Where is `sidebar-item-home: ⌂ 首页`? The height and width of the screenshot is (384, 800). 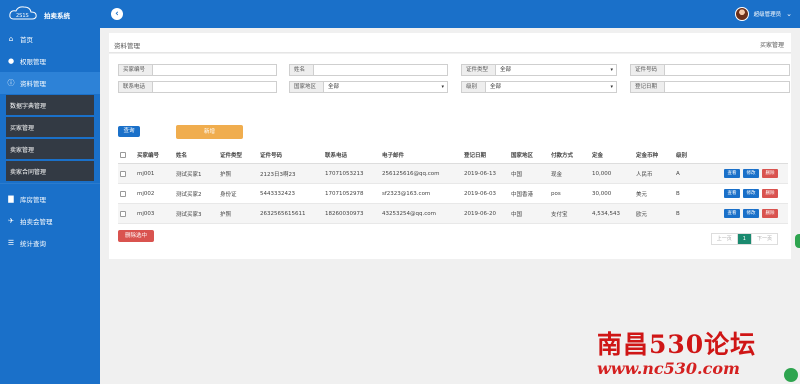
sidebar-item-home: ⌂ 首页 is located at coordinates (50, 39).